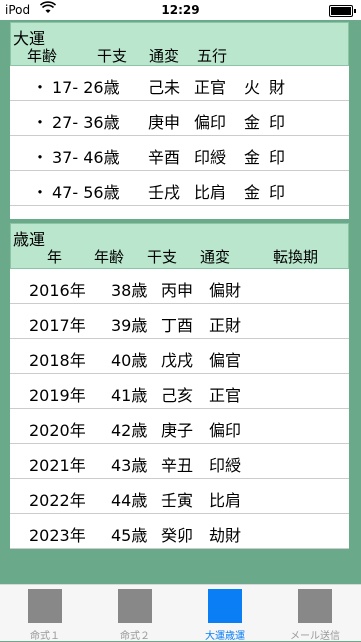 Image resolution: width=361 pixels, height=642 pixels. What do you see at coordinates (57, 500) in the screenshot?
I see `sainun-year: 2022年` at bounding box center [57, 500].